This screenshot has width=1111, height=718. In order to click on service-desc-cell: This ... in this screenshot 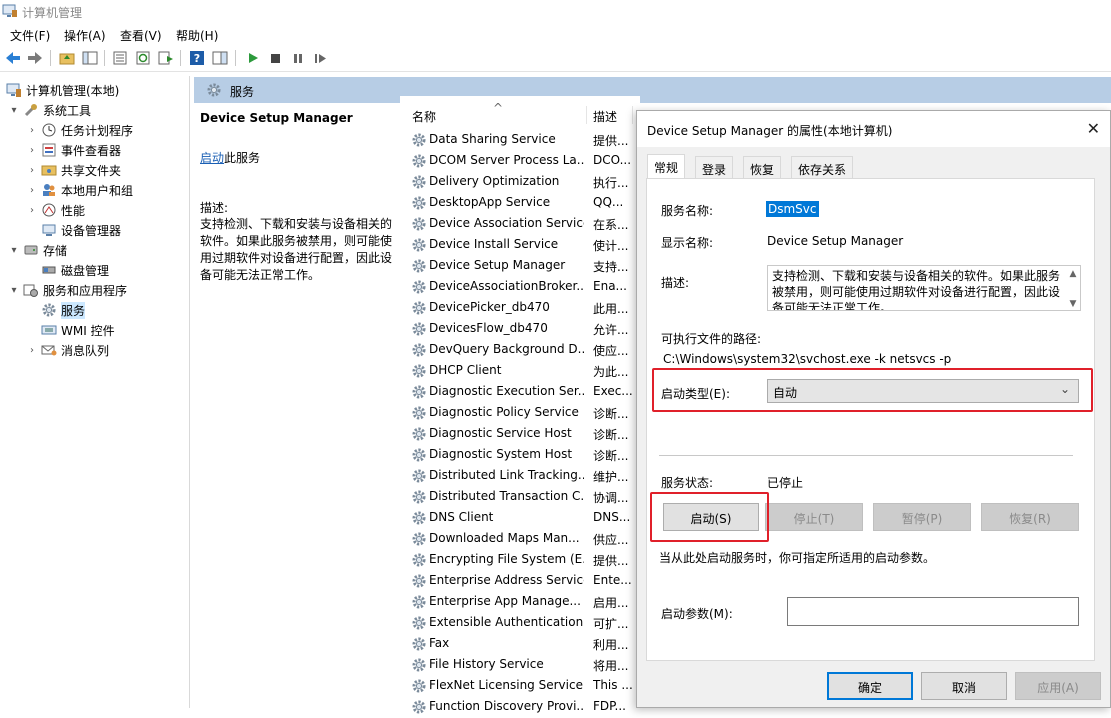, I will do `click(613, 685)`.